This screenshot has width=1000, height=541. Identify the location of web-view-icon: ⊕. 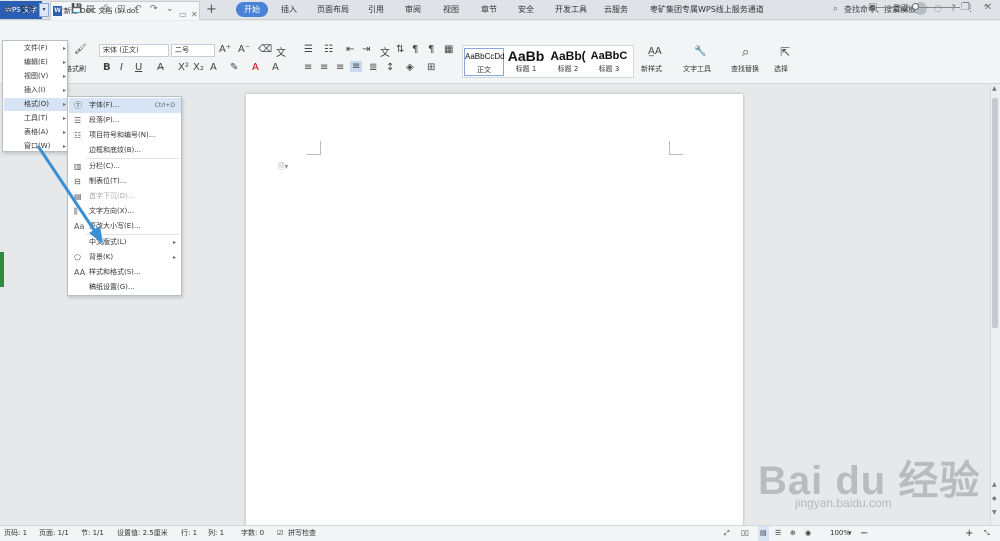
(793, 533).